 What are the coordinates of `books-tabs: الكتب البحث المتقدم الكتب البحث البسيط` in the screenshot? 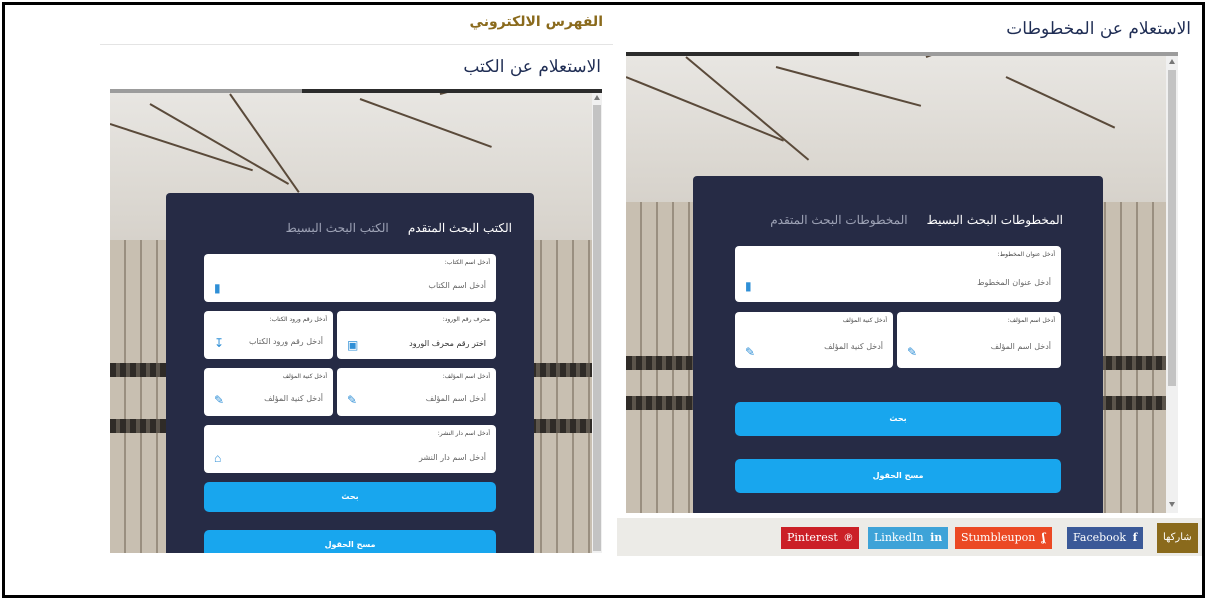 It's located at (392, 226).